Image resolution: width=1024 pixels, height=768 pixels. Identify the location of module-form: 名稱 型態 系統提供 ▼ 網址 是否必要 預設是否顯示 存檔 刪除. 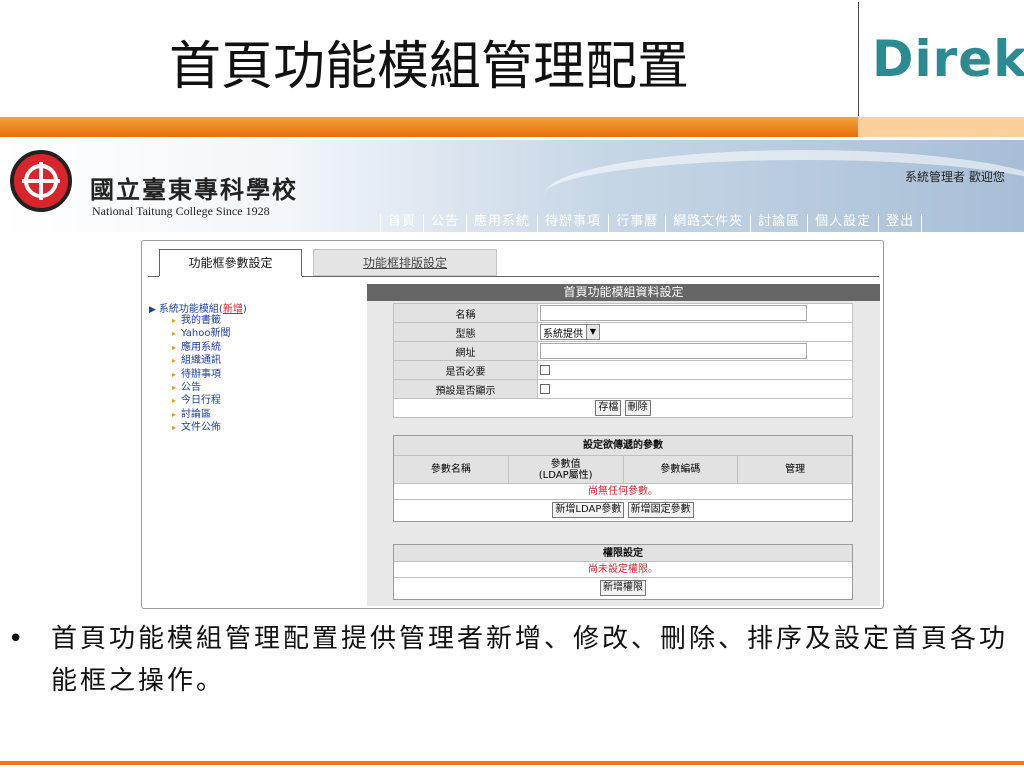
(623, 360).